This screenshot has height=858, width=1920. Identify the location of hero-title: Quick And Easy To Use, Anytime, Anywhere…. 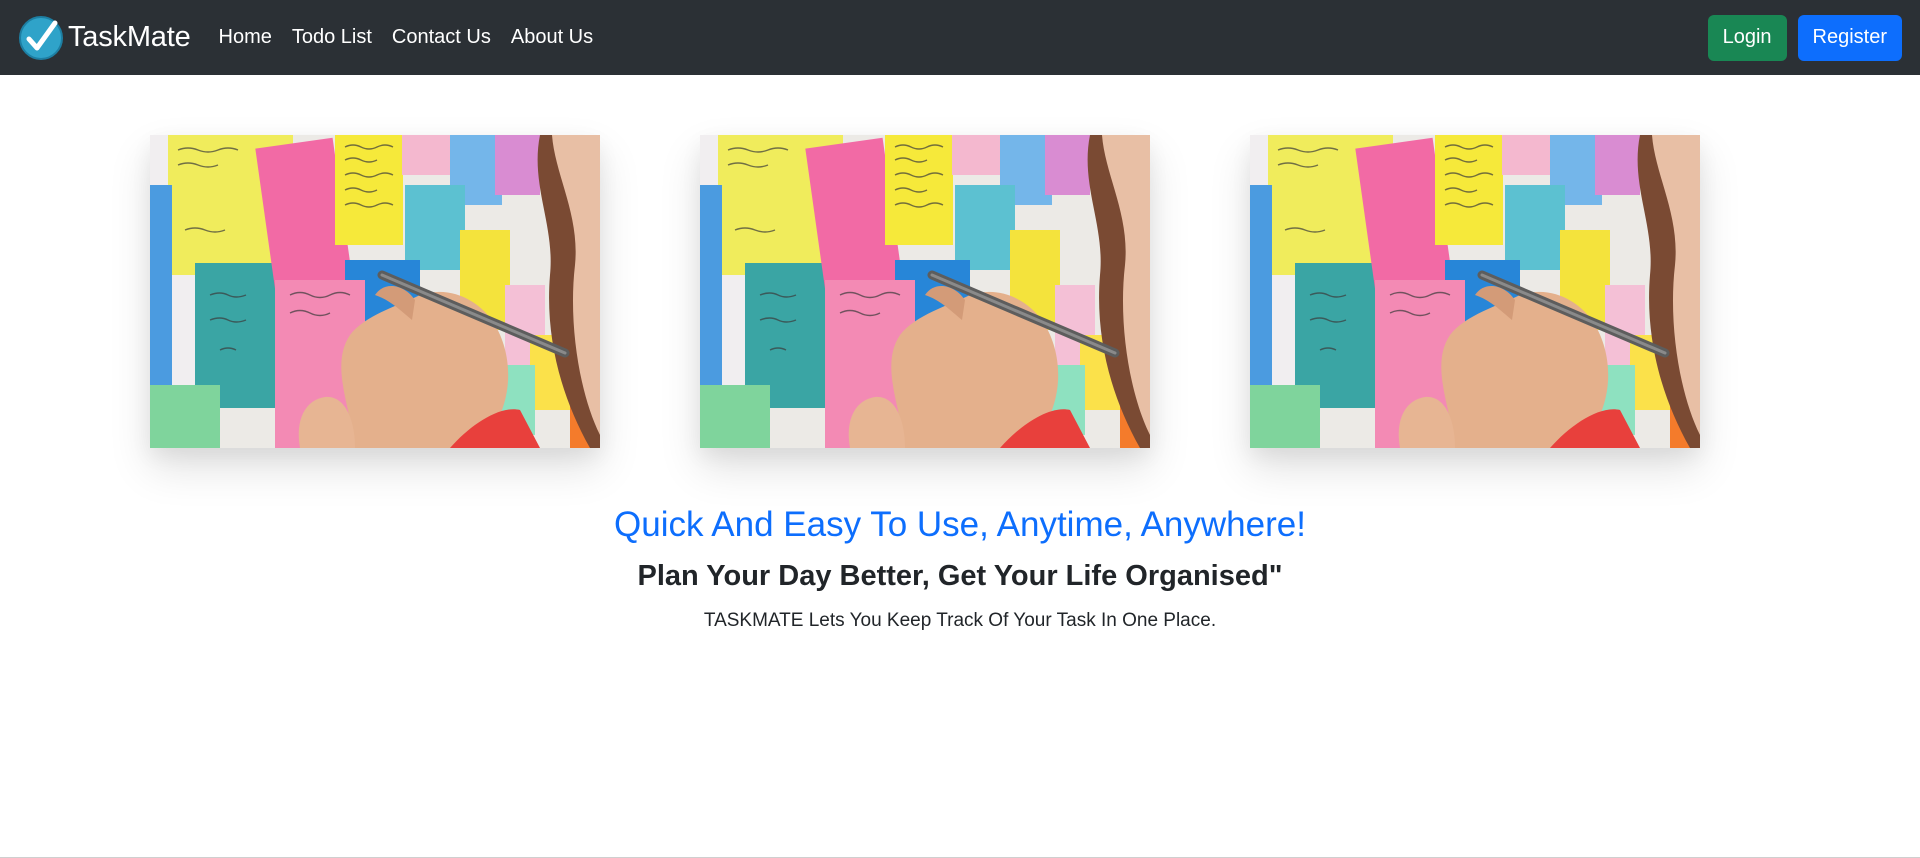
(960, 524).